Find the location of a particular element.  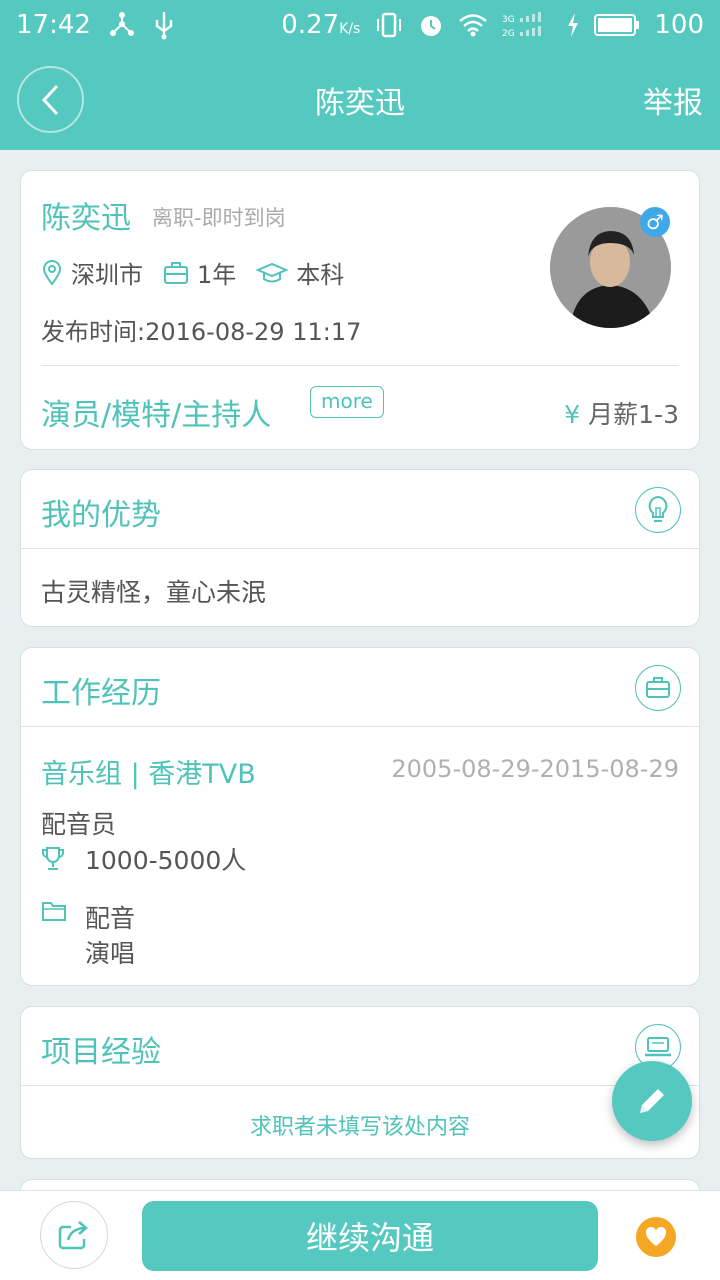

page-title: 陈奕迅 is located at coordinates (360, 103).